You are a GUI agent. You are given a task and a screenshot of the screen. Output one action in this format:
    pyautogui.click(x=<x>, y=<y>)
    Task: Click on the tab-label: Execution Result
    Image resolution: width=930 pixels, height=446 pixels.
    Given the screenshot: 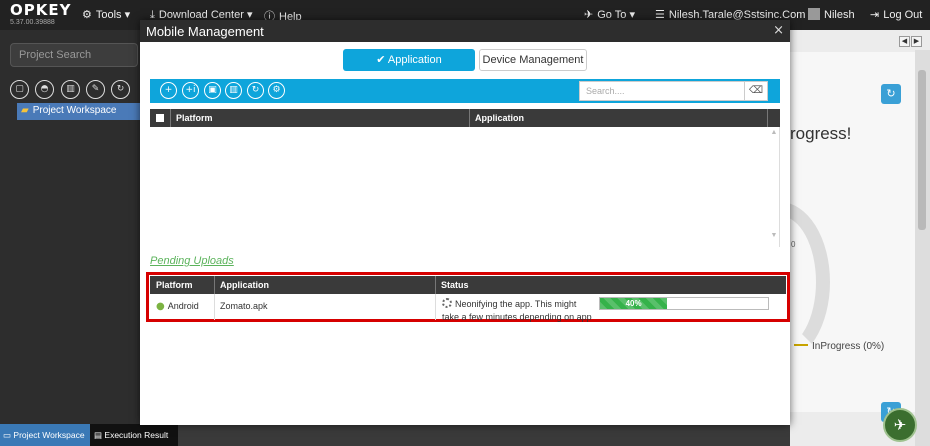 What is the action you would take?
    pyautogui.click(x=136, y=435)
    